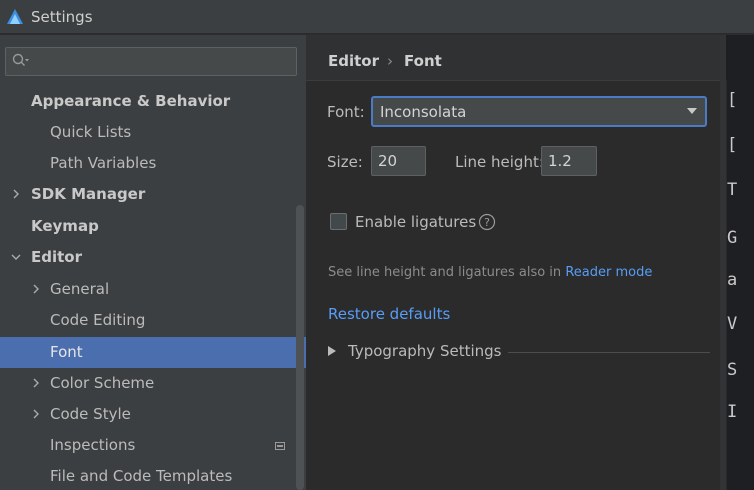  What do you see at coordinates (20, 59) in the screenshot?
I see `search-icon` at bounding box center [20, 59].